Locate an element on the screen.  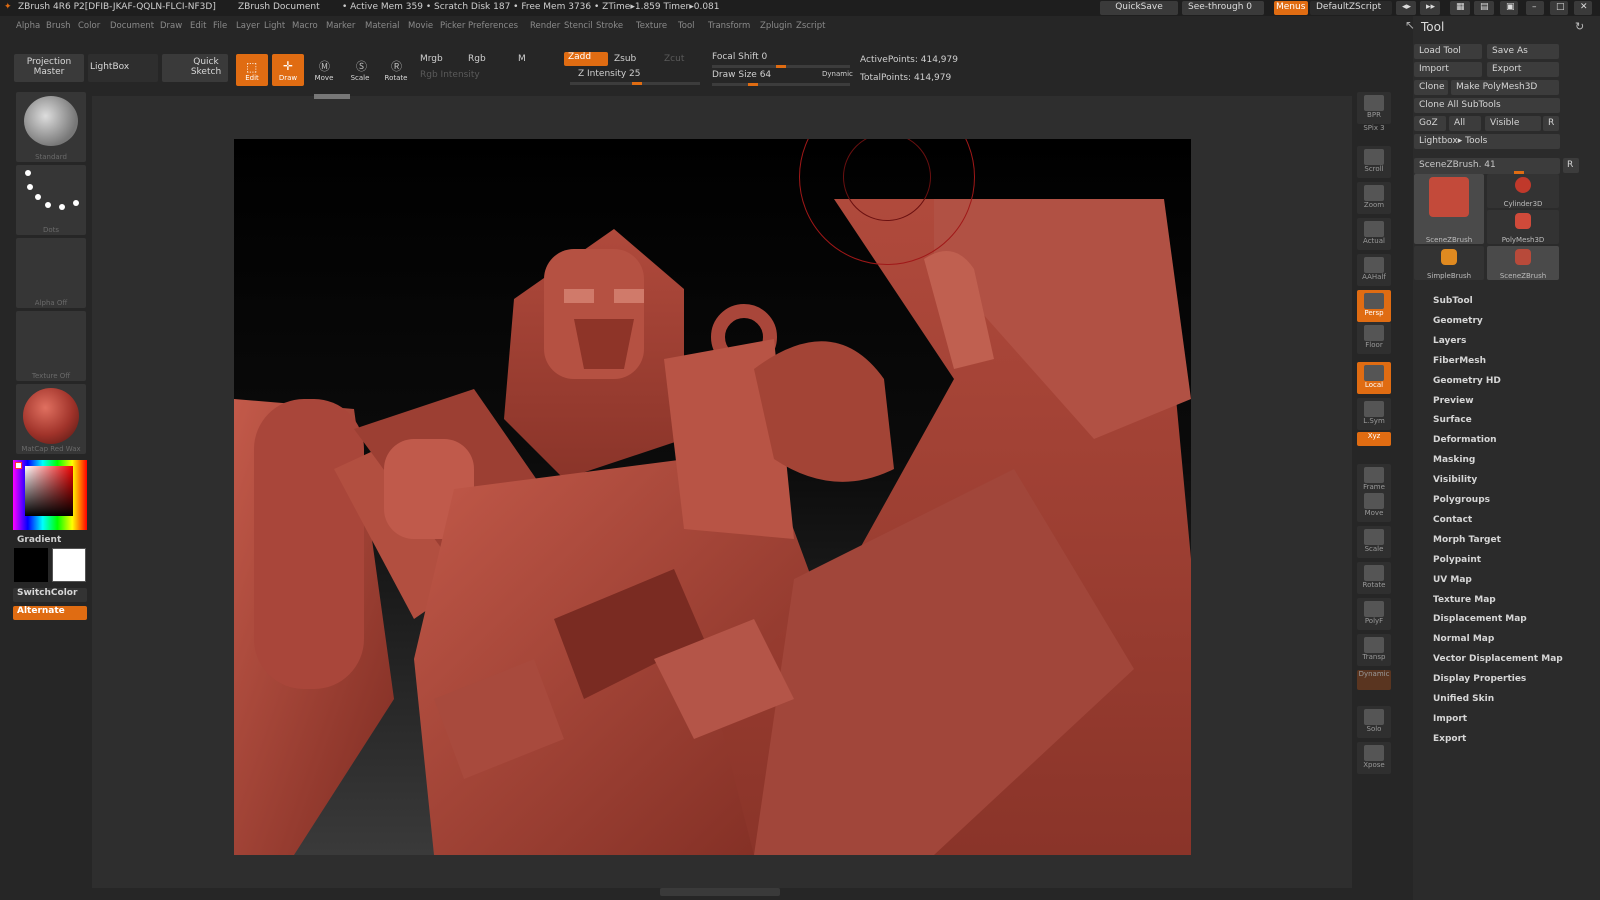
scene-r-button: R is located at coordinates (1571, 165).